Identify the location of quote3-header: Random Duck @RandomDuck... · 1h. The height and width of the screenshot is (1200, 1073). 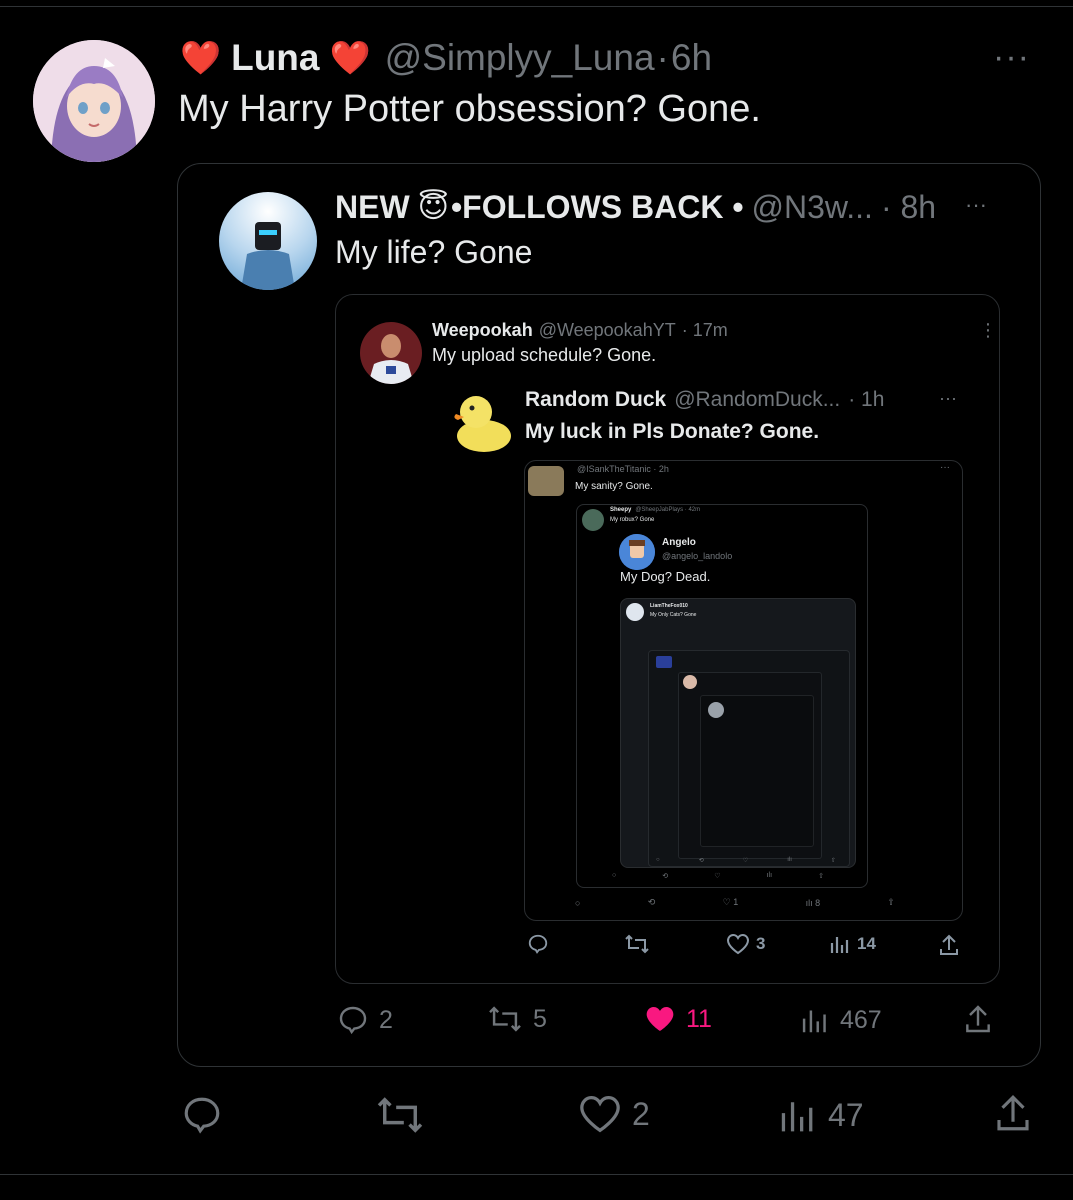
(704, 400).